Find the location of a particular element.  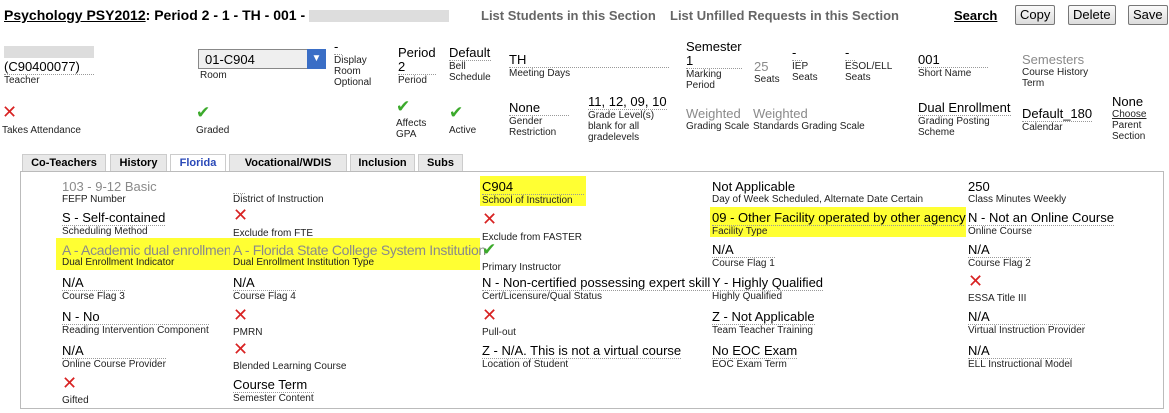

short-name-field: 001 Short Name is located at coordinates (953, 66).